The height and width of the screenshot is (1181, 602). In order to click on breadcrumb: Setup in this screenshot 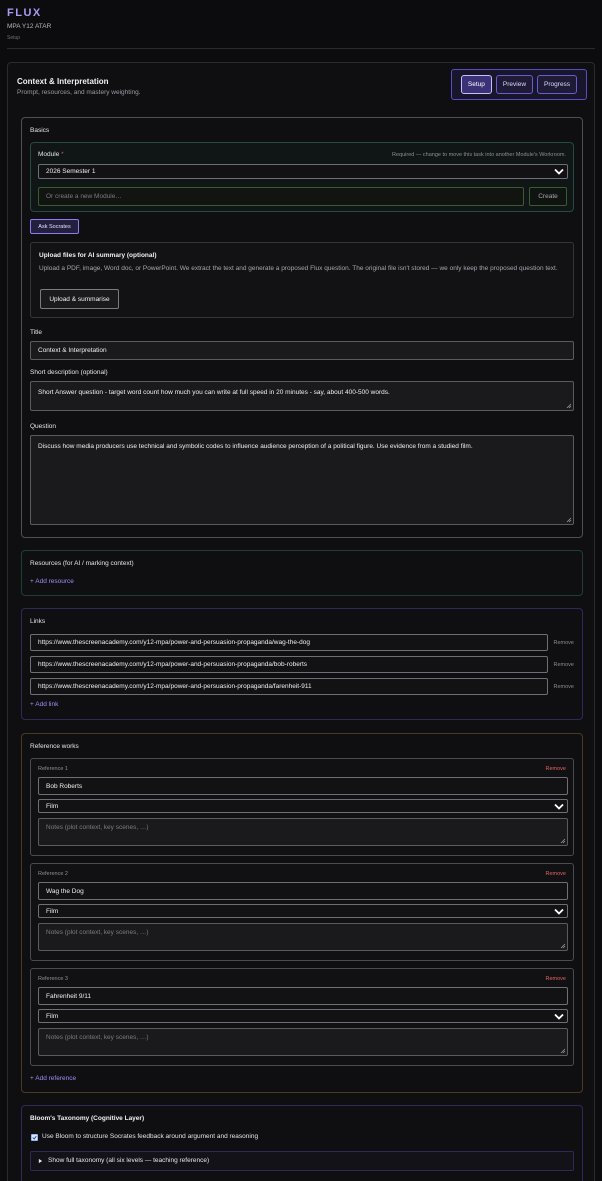, I will do `click(14, 38)`.